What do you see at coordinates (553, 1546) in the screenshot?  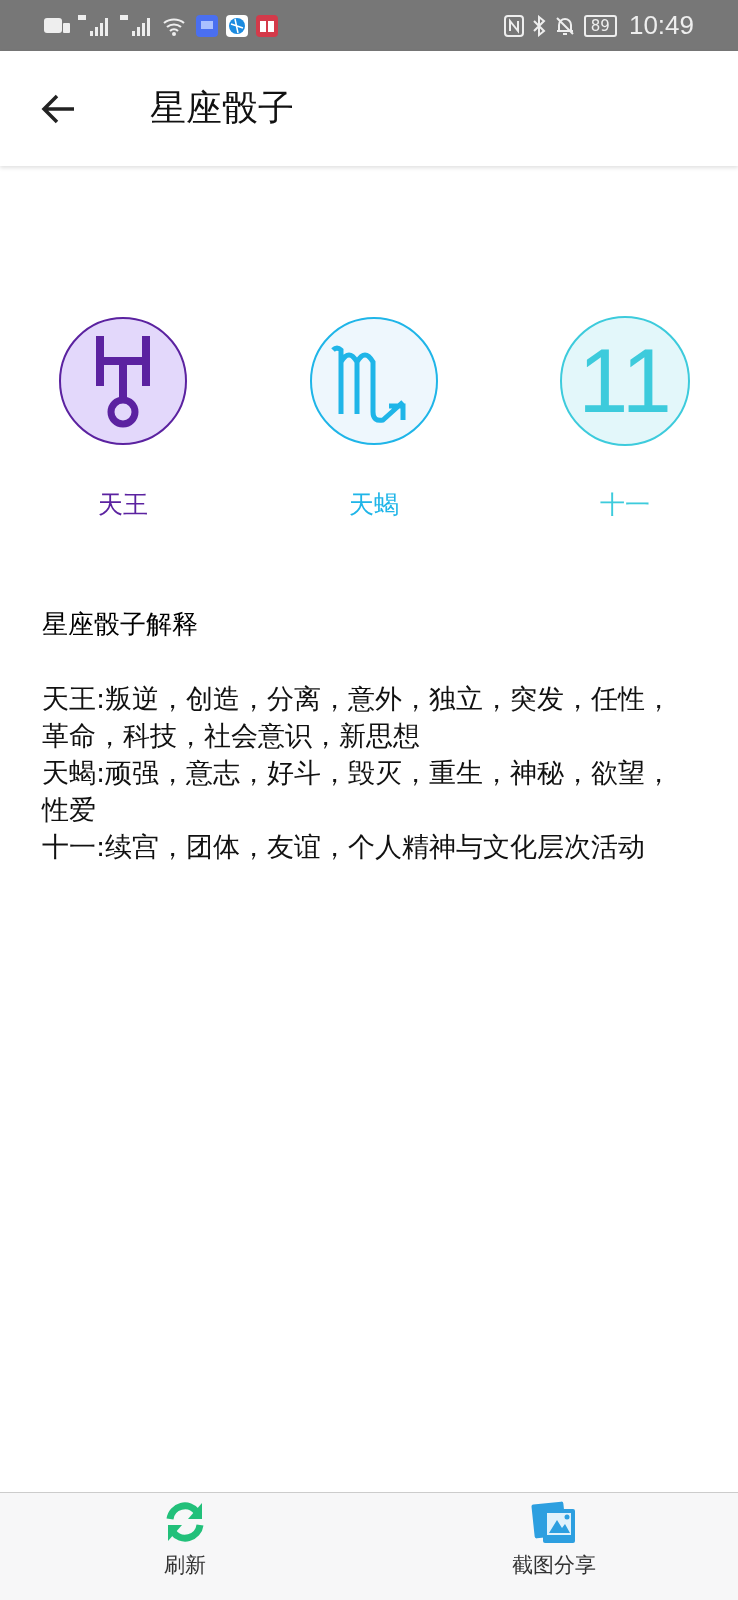 I see `share-button: 截图分享` at bounding box center [553, 1546].